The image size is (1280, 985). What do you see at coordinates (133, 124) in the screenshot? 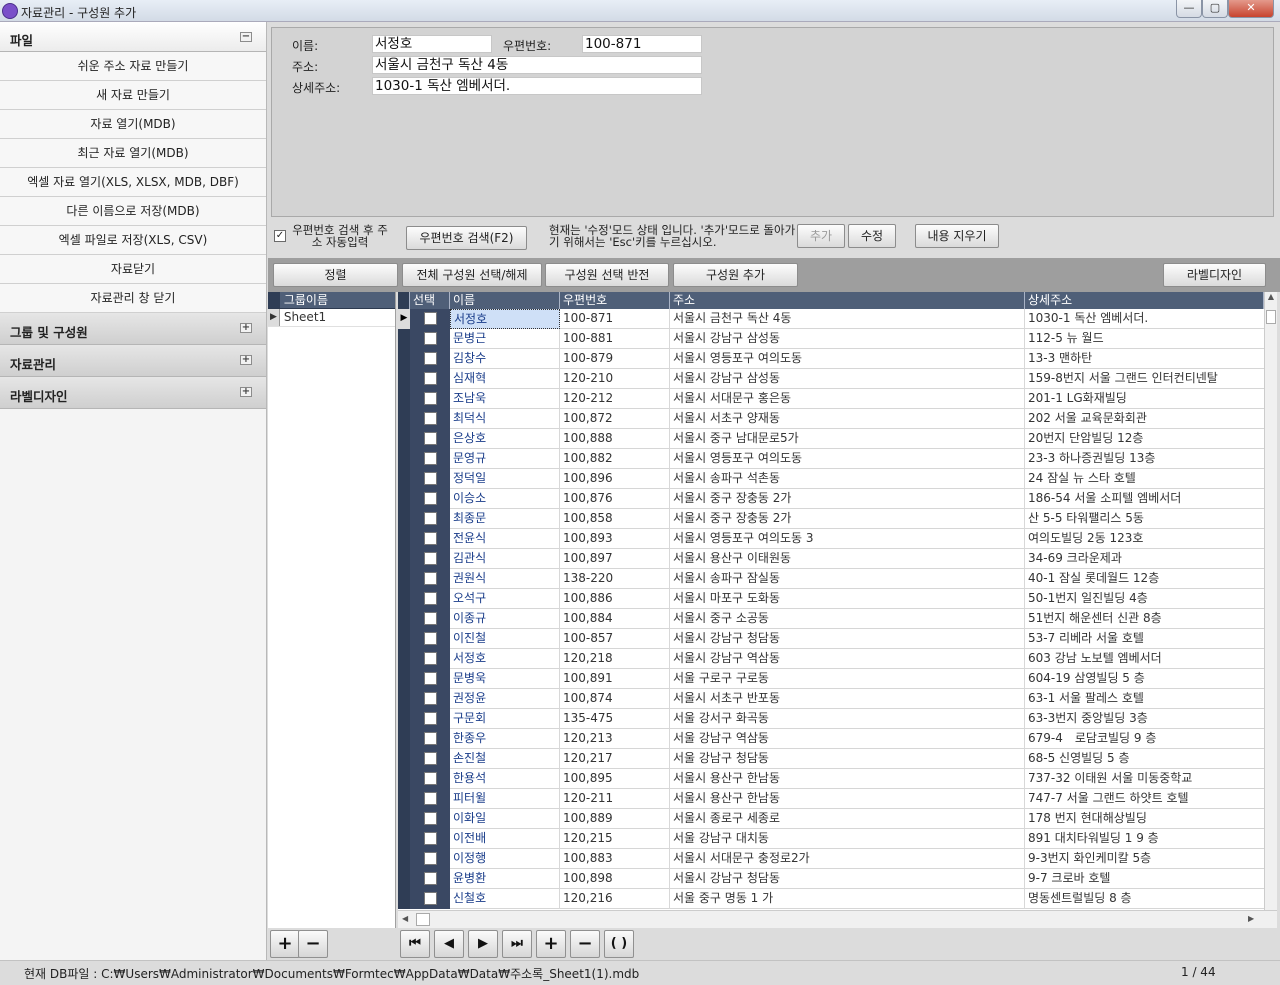
I see `sidebar-item-open-mdb: 자료 열기(MDB)` at bounding box center [133, 124].